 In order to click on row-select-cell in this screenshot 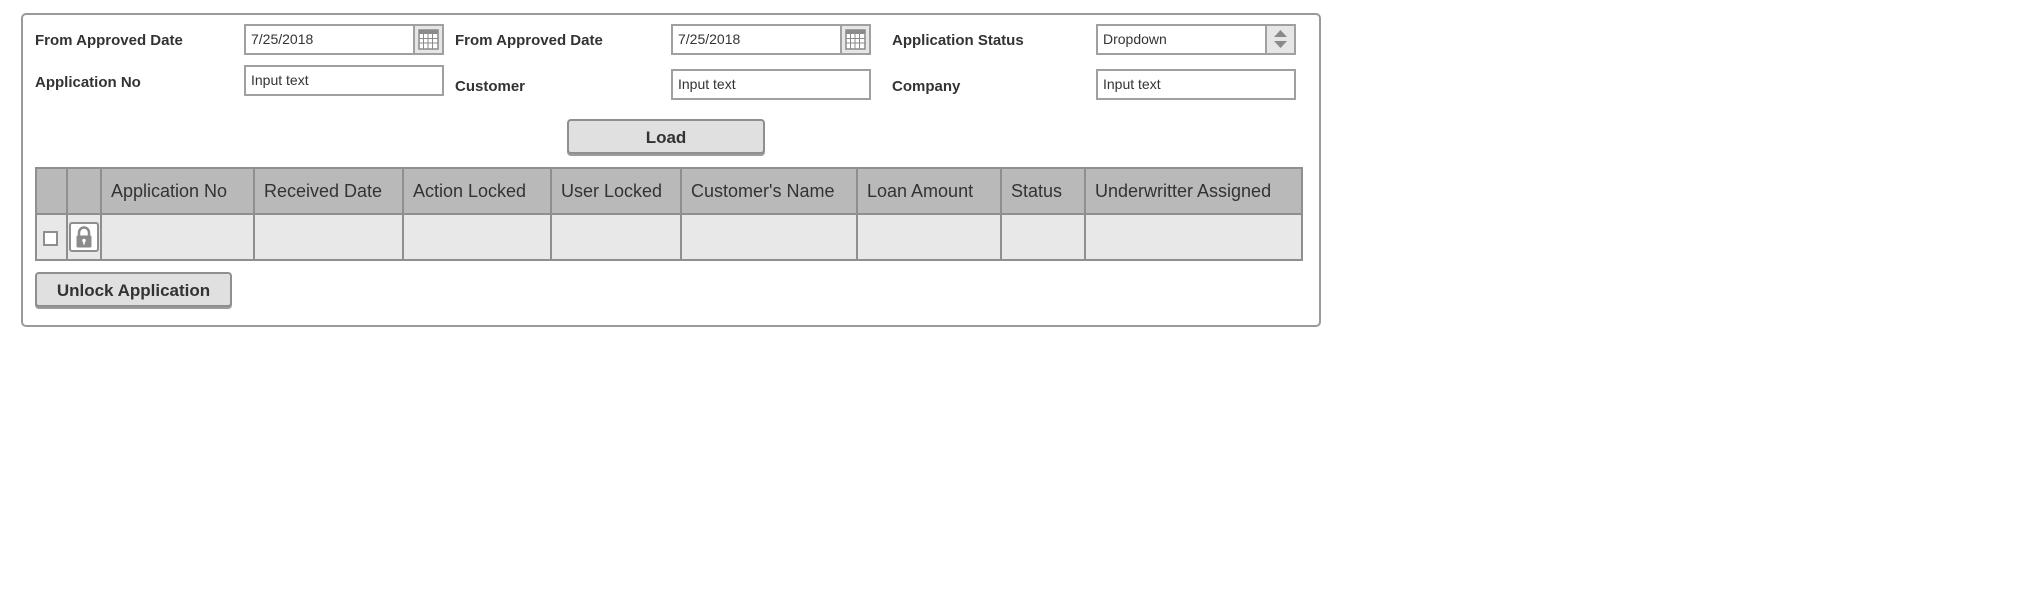, I will do `click(51, 237)`.